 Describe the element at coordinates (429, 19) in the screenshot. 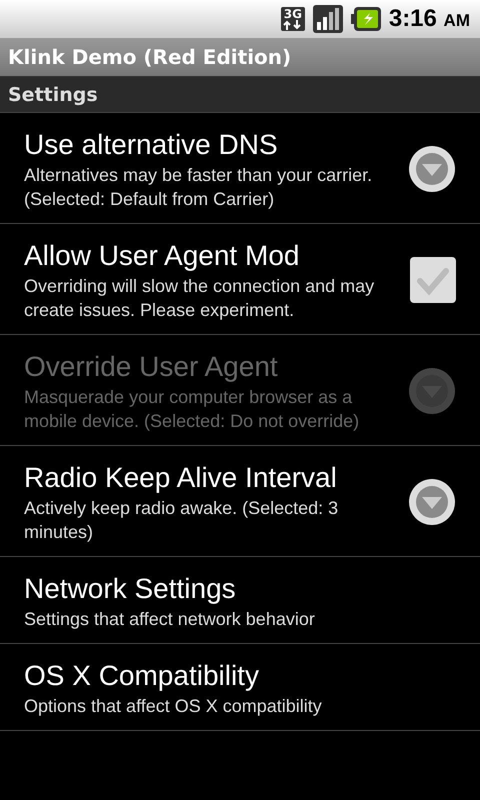

I see `clock: 3:16 AM` at that location.